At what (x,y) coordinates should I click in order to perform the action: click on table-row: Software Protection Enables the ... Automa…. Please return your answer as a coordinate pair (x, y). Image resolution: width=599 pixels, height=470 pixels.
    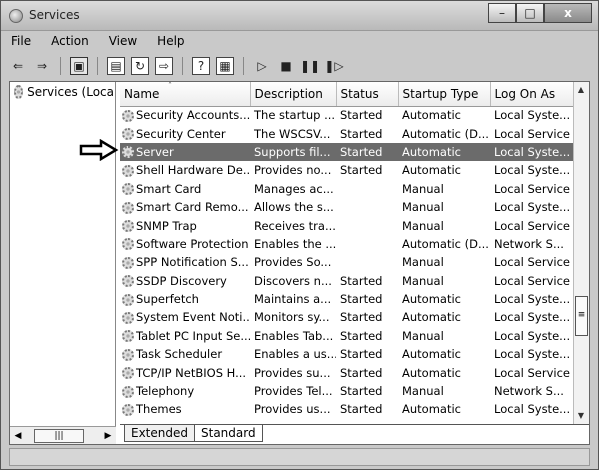
    Looking at the image, I should click on (349, 244).